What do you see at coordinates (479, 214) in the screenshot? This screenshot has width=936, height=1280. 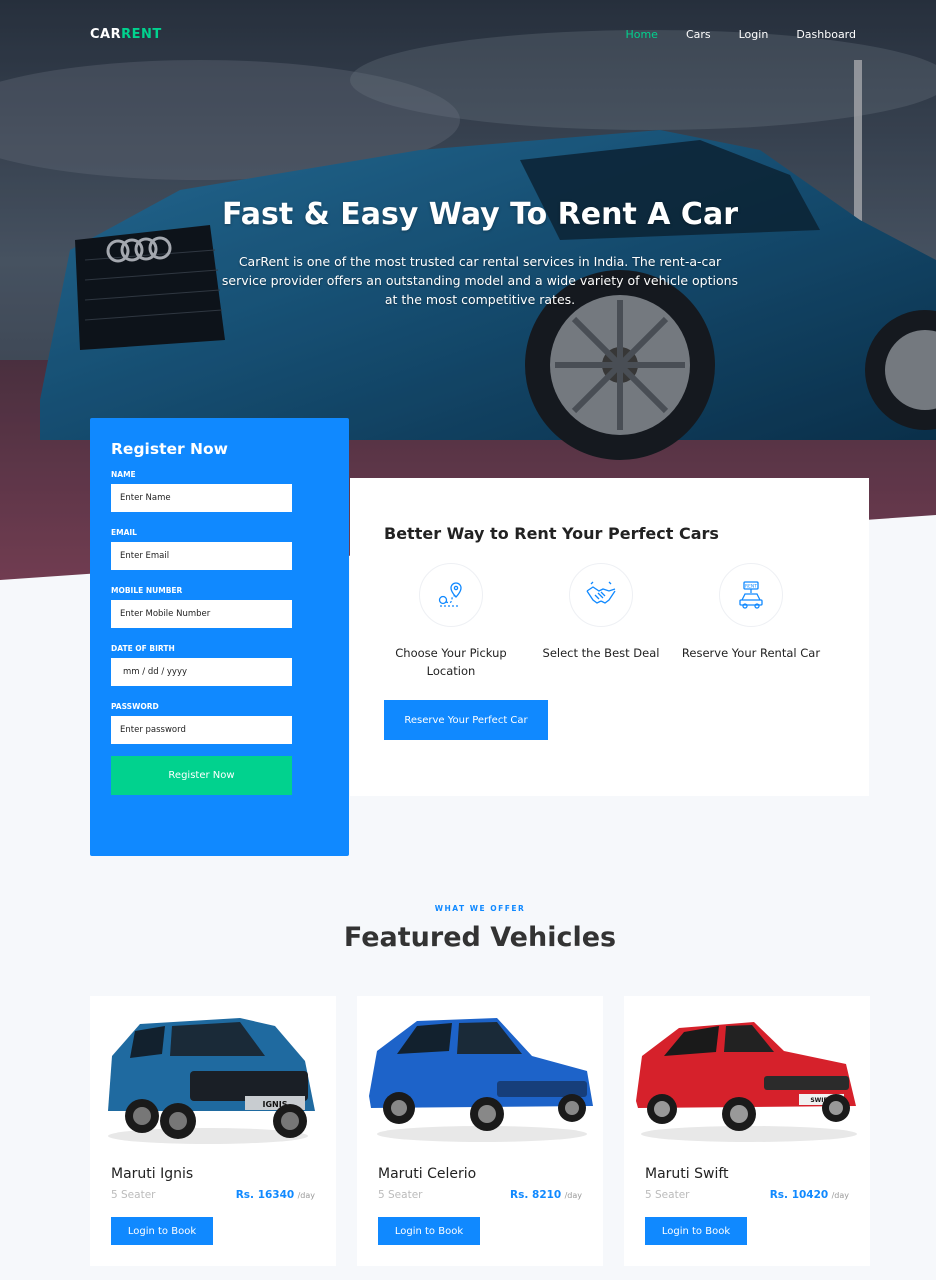 I see `hero-title: Fast & Easy Way To Rent A Car` at bounding box center [479, 214].